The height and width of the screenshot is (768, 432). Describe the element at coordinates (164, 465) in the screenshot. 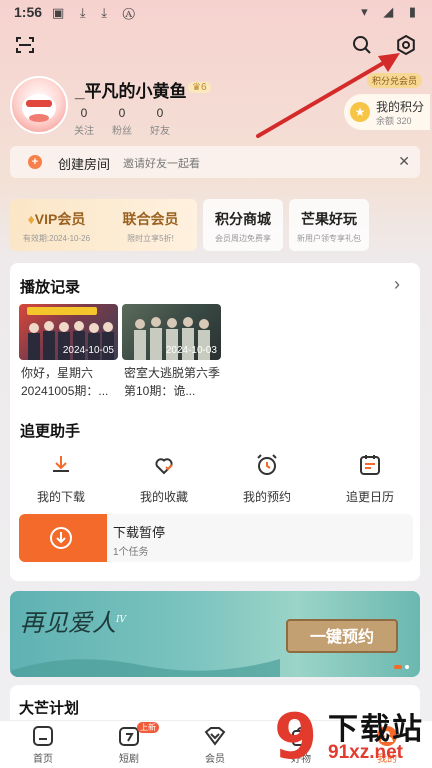

I see `heart-icon` at that location.